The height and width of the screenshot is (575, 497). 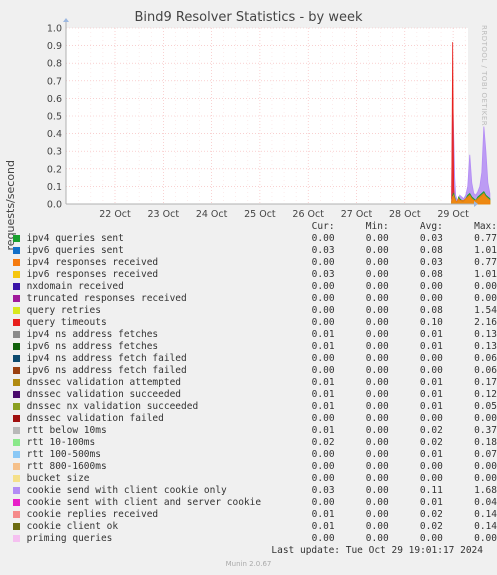 What do you see at coordinates (75, 250) in the screenshot?
I see `legend-series-name: ipv6 queries sent` at bounding box center [75, 250].